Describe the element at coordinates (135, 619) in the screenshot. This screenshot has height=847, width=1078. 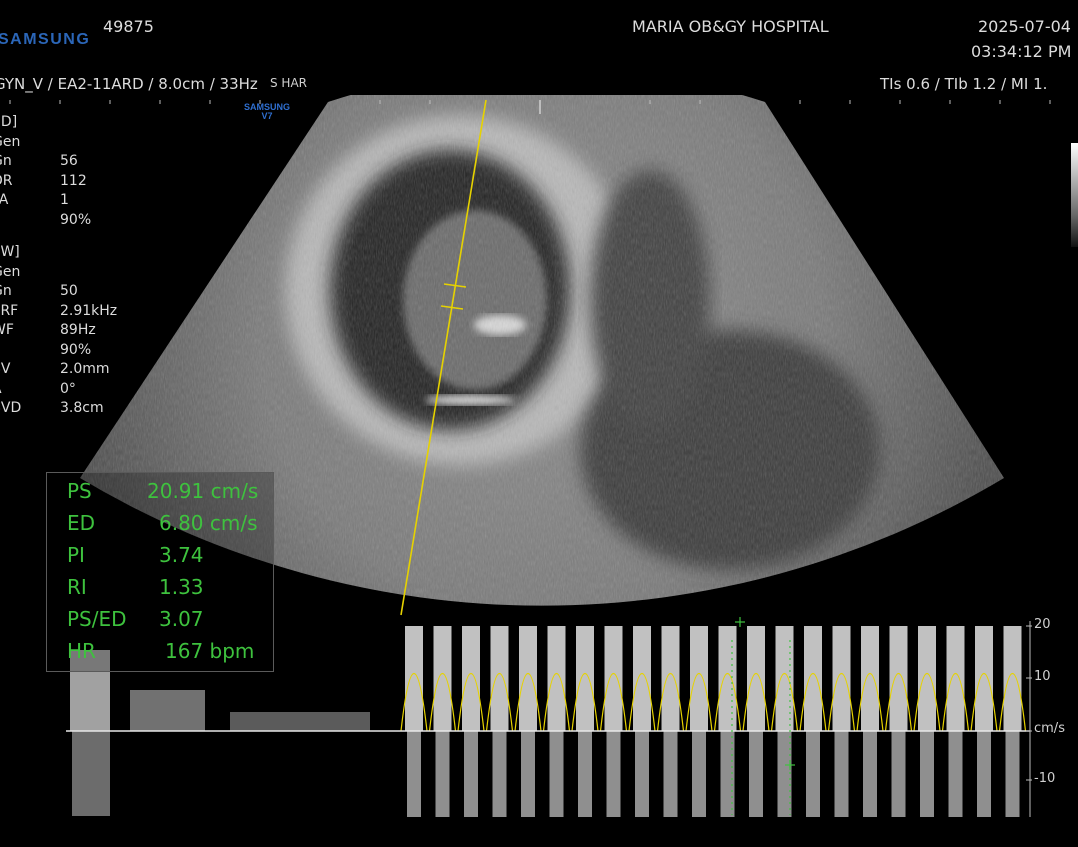
I see `measurement-ps-ed: PS/ED 3.07` at that location.